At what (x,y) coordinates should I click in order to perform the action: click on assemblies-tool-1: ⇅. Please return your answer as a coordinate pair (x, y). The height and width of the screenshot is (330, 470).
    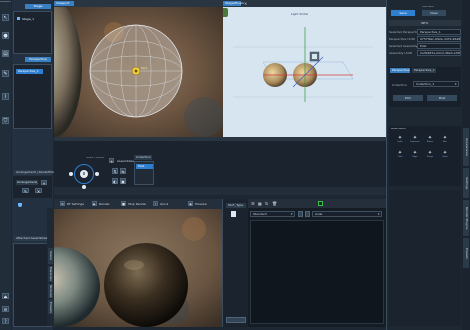
    Looking at the image, I should click on (115, 171).